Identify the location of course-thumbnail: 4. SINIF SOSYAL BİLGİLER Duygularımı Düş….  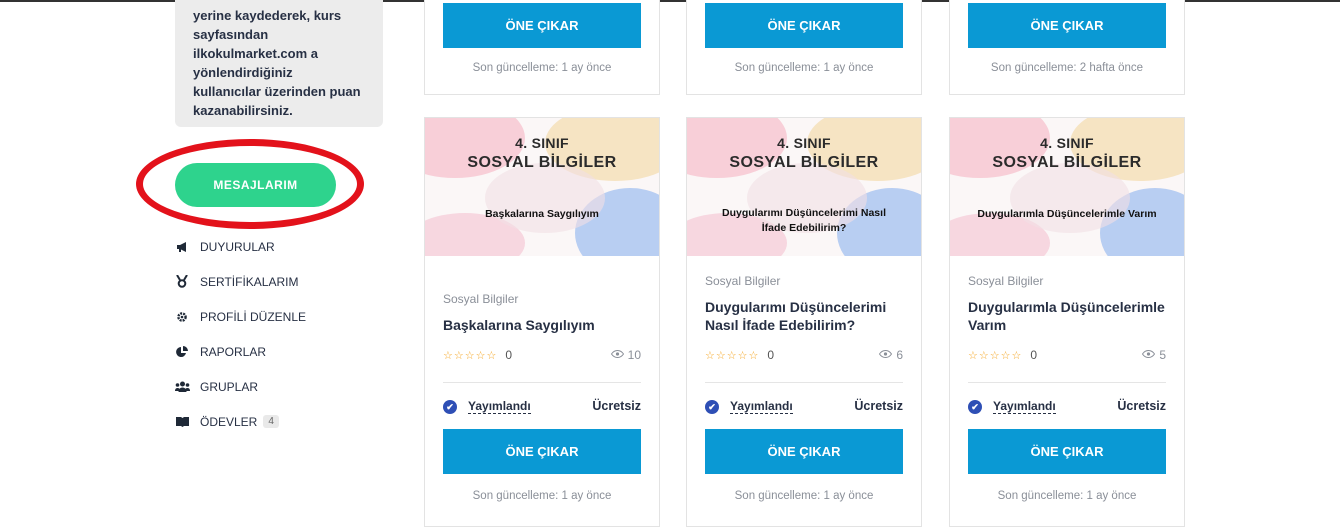
(804, 187).